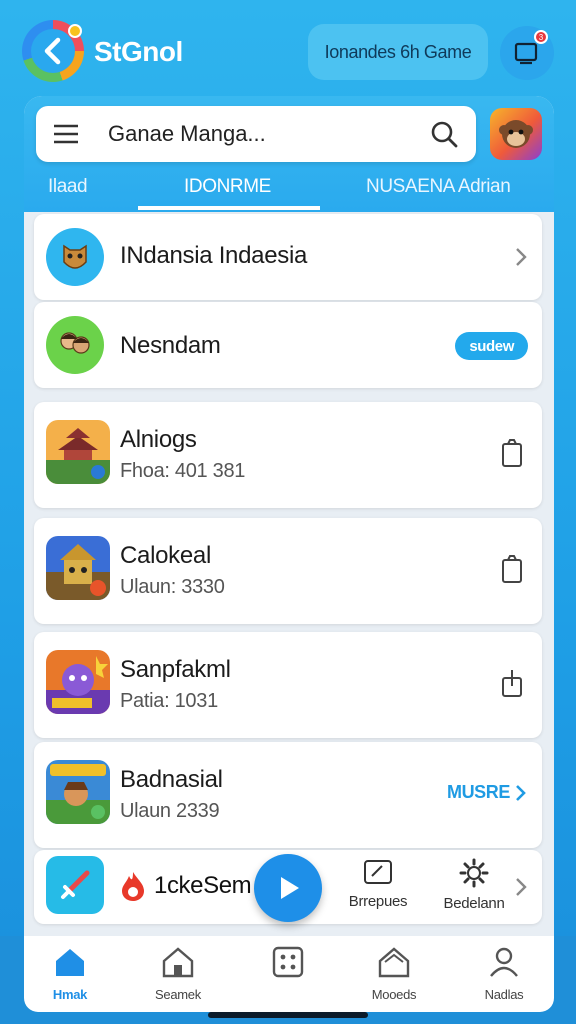 Image resolution: width=576 pixels, height=1024 pixels. I want to click on tablet-icon, so click(526, 53).